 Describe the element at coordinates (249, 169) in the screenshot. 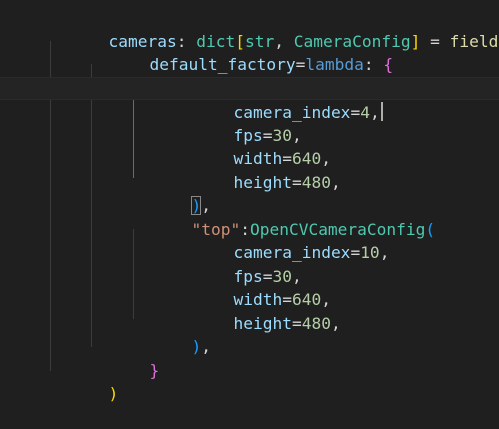

I see `code-line-7: height=480,` at that location.